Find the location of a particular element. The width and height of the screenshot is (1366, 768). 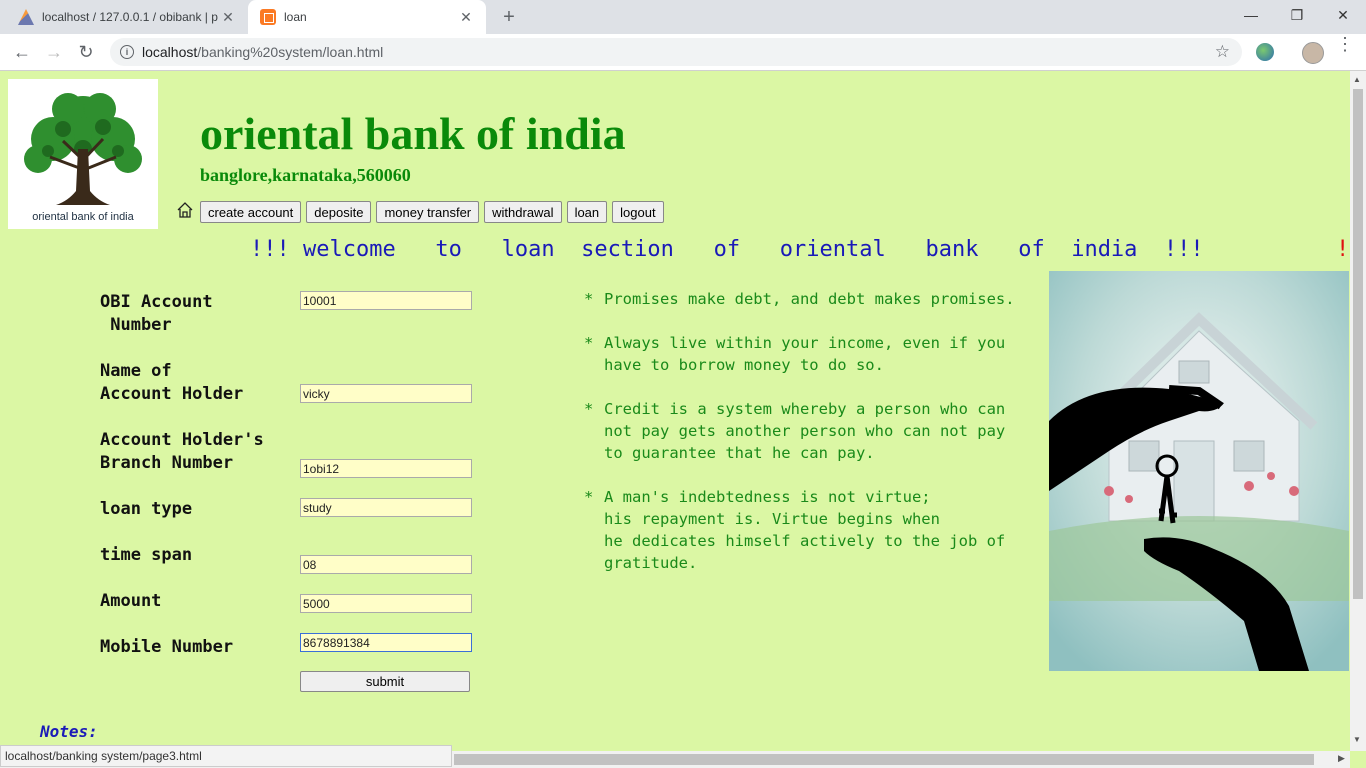

vertical-scrollbar: ▲ ▼ is located at coordinates (1358, 411).